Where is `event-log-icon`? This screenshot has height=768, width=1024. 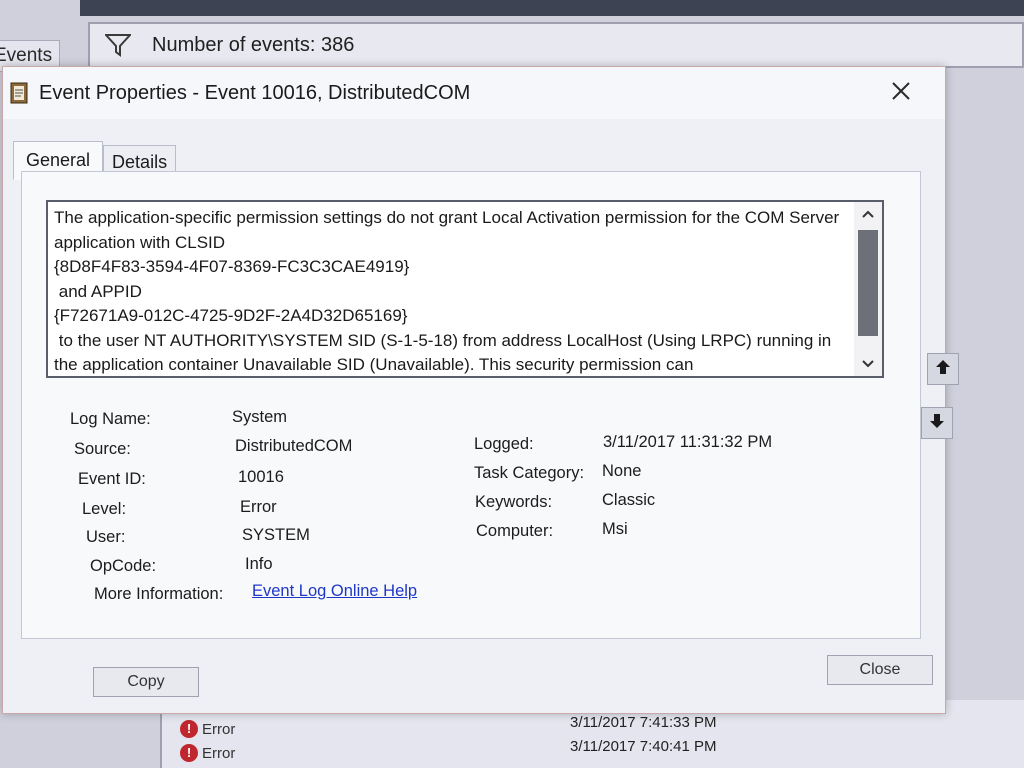 event-log-icon is located at coordinates (19, 93).